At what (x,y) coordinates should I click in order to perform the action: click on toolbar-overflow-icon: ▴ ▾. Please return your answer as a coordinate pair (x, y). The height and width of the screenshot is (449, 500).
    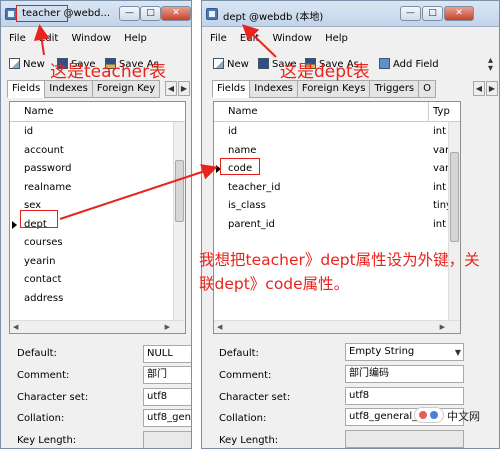
    Looking at the image, I should click on (490, 65).